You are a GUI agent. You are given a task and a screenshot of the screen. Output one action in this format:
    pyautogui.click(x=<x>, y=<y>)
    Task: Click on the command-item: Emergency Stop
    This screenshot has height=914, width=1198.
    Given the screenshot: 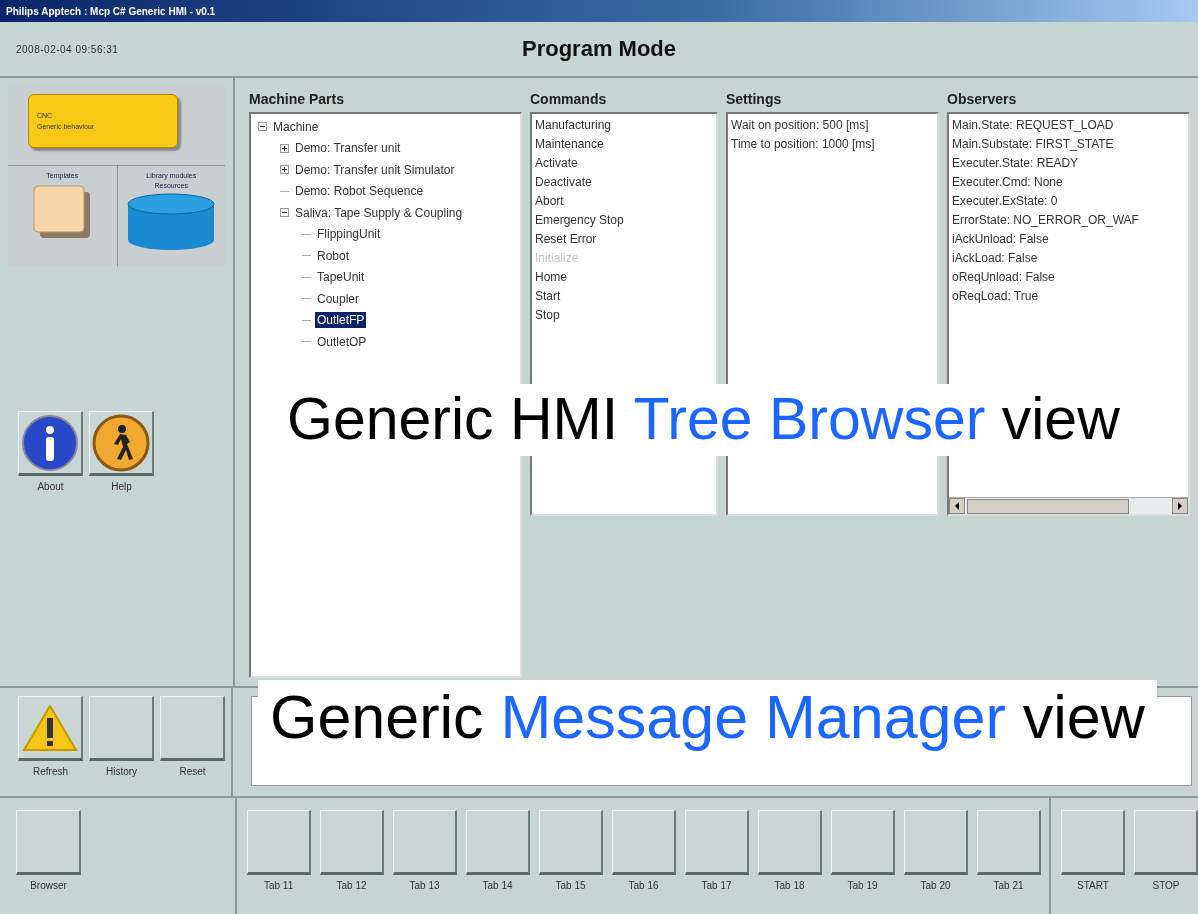 What is the action you would take?
    pyautogui.click(x=624, y=220)
    